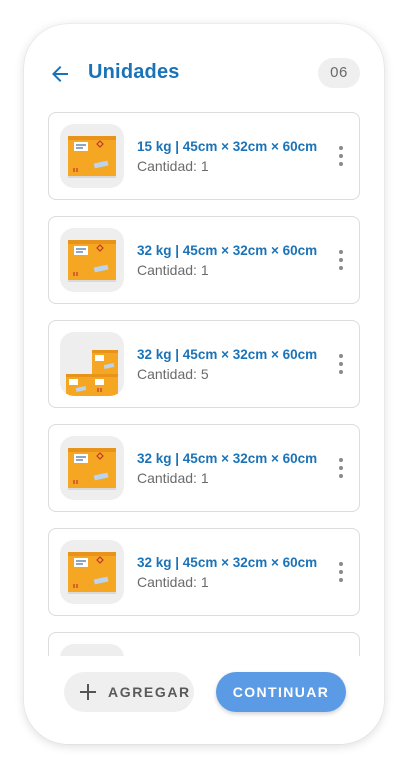 The image size is (408, 768). What do you see at coordinates (204, 156) in the screenshot?
I see `unit-card: 15 kg | 45cm × 32cm × 60cm Cantidad: 1` at bounding box center [204, 156].